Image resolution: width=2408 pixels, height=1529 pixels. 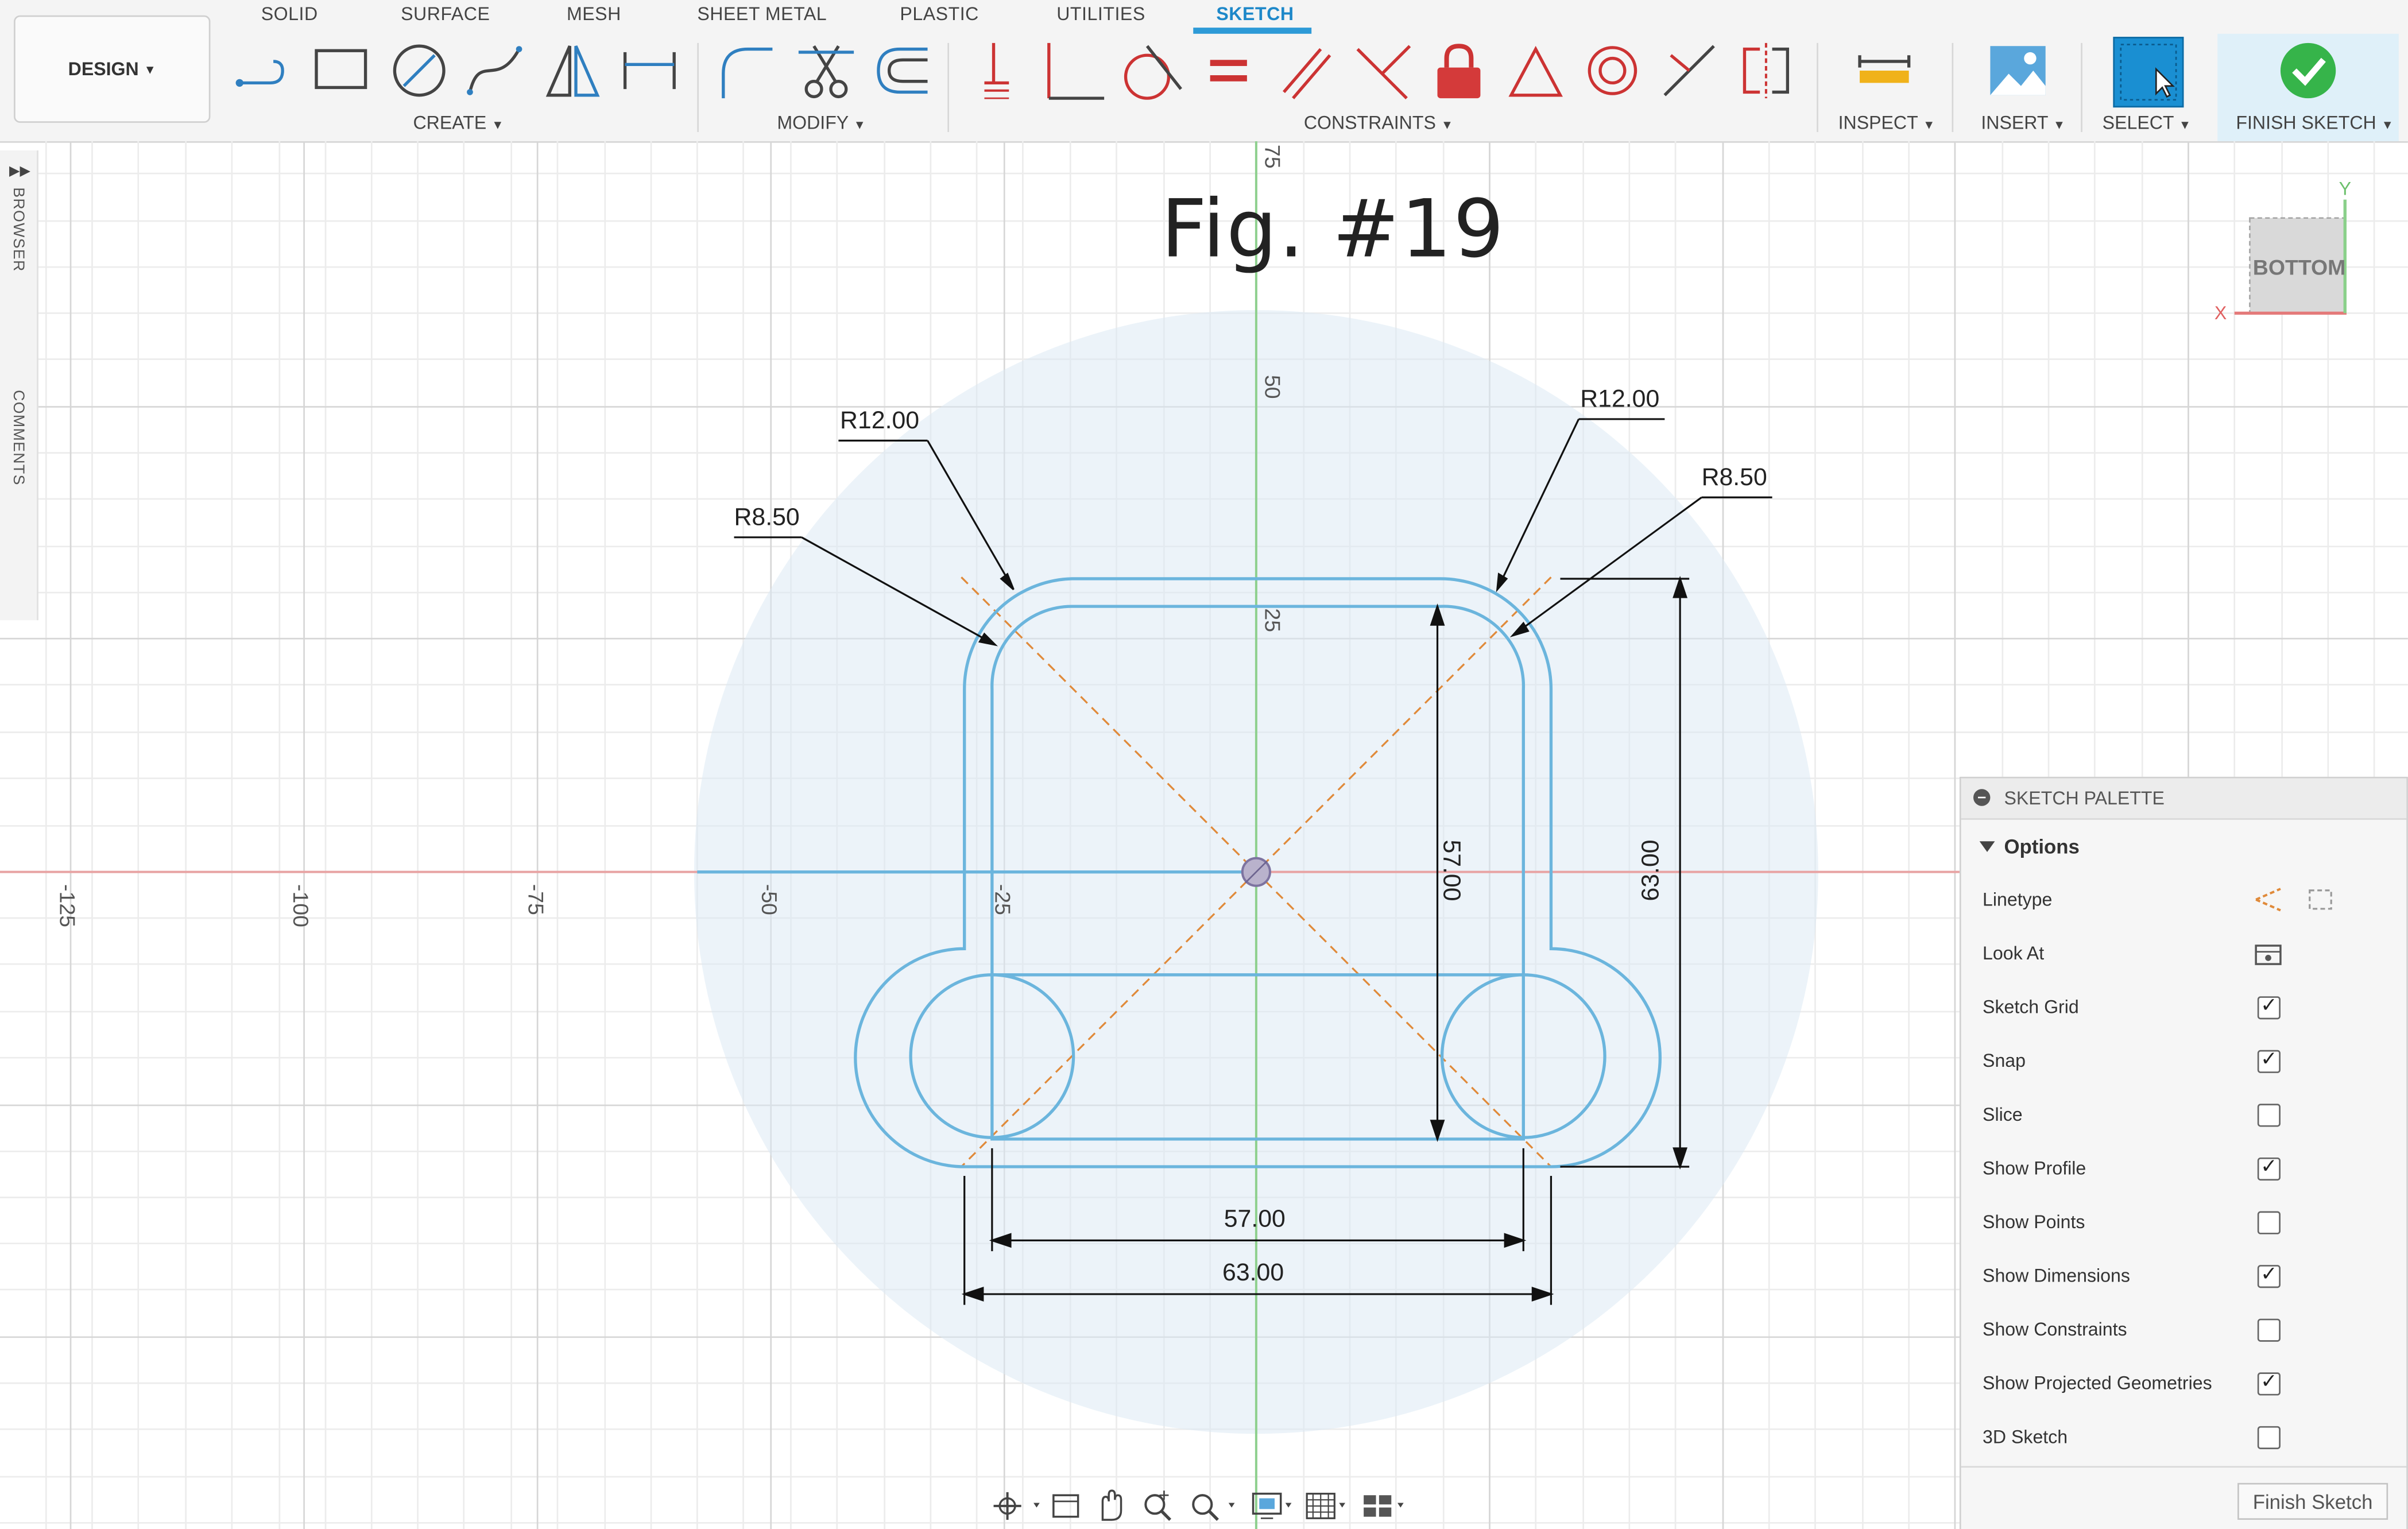 What do you see at coordinates (2084, 799) in the screenshot?
I see `palette-title: SKETCH PALETTE` at bounding box center [2084, 799].